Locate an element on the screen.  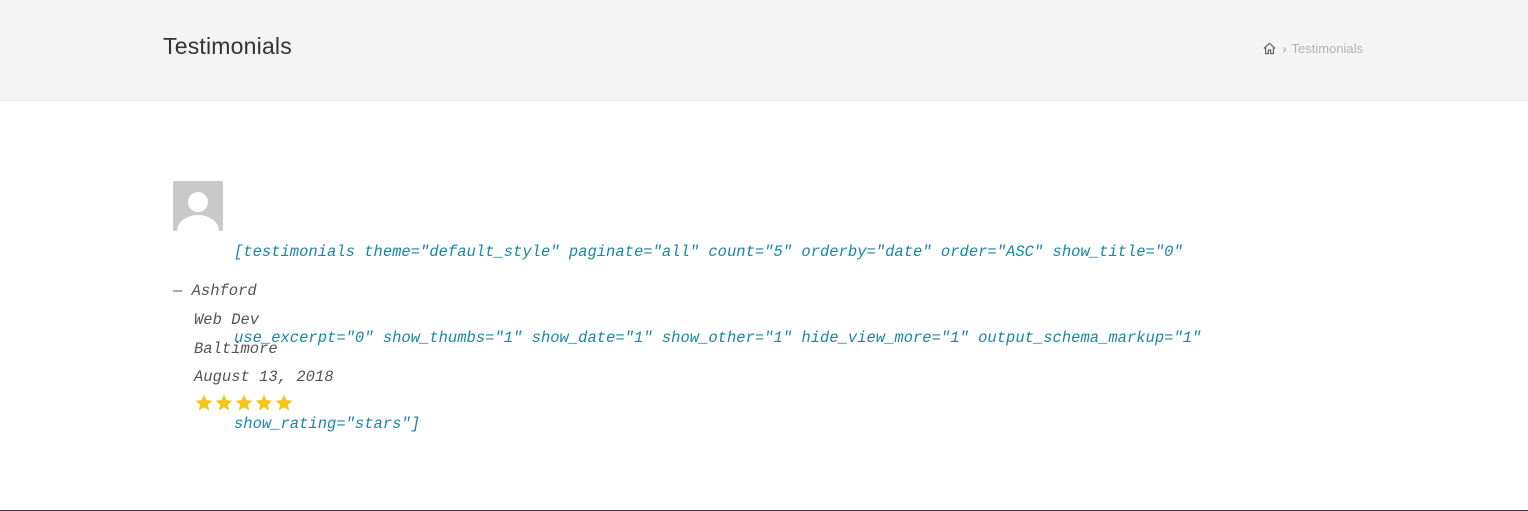
avatar is located at coordinates (198, 206).